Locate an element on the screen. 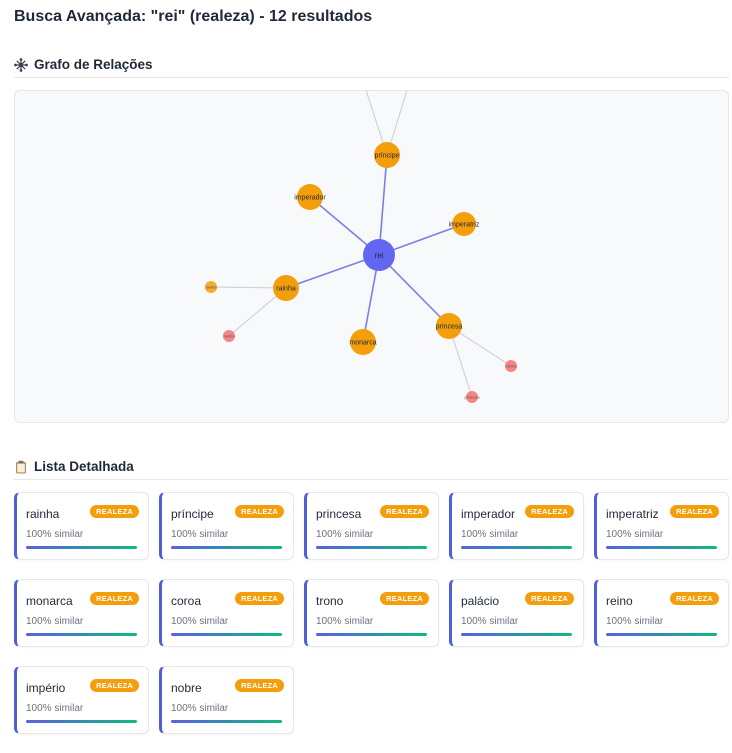 This screenshot has height=753, width=732. list-section-header: Lista Detalhada is located at coordinates (371, 467).